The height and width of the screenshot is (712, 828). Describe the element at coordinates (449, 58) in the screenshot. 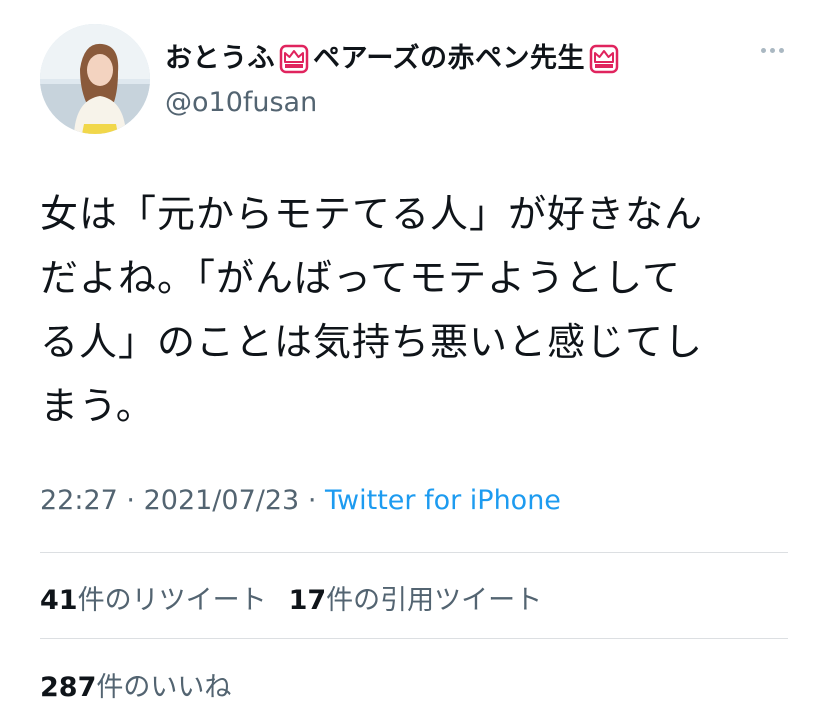

I see `display-name-part2: ペアーズの赤ペン先生` at that location.